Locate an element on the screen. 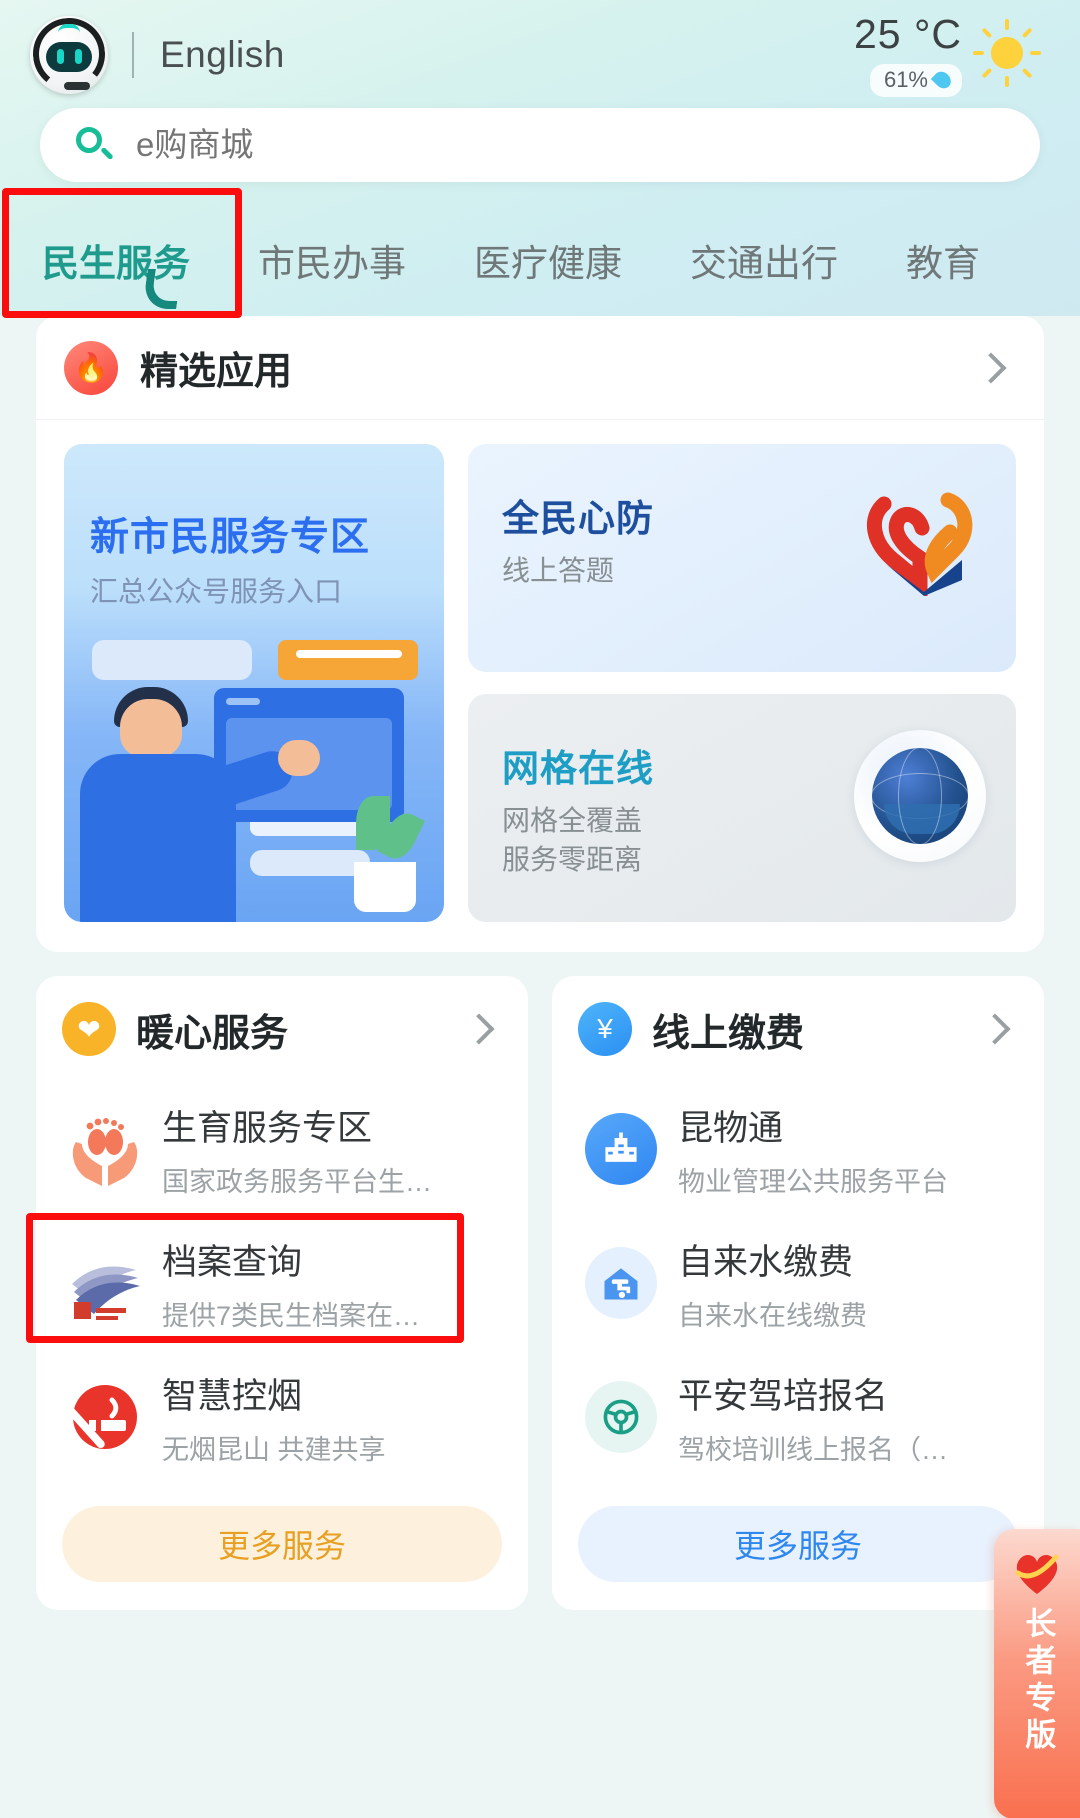  humidity-badge: 61% is located at coordinates (915, 80).